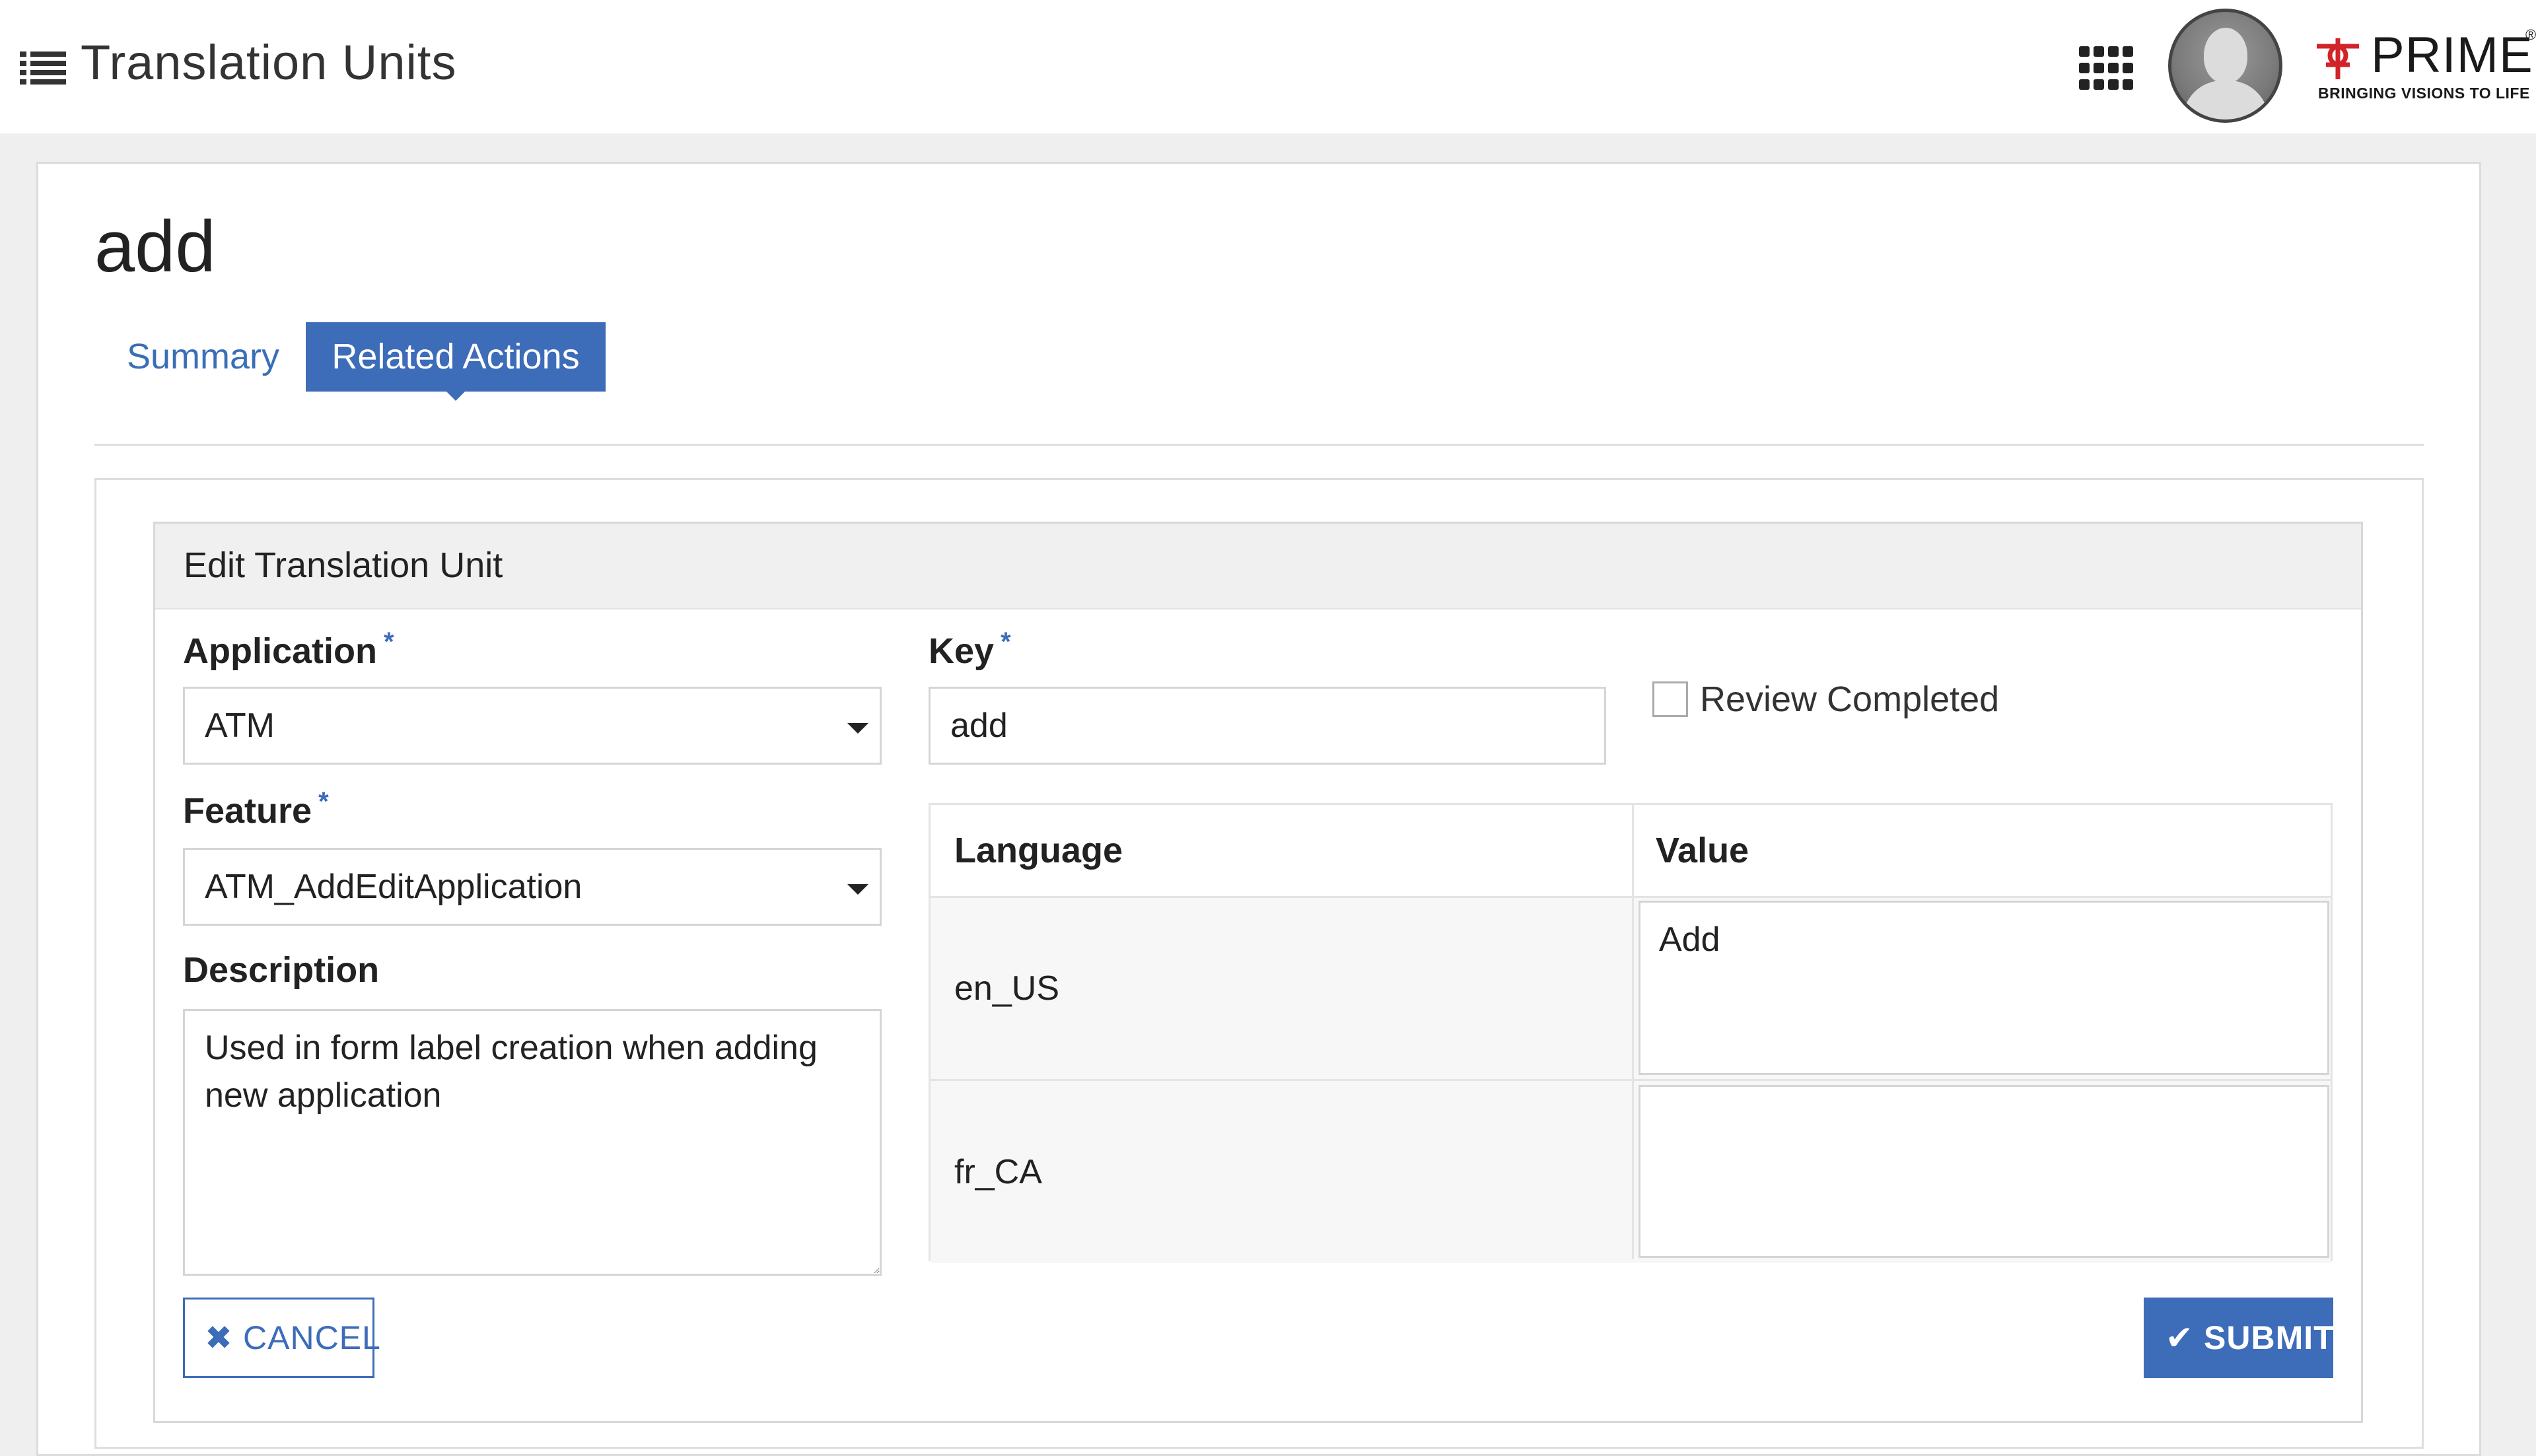 The width and height of the screenshot is (2536, 1456). I want to click on logo-registered-mark: ®, so click(2530, 34).